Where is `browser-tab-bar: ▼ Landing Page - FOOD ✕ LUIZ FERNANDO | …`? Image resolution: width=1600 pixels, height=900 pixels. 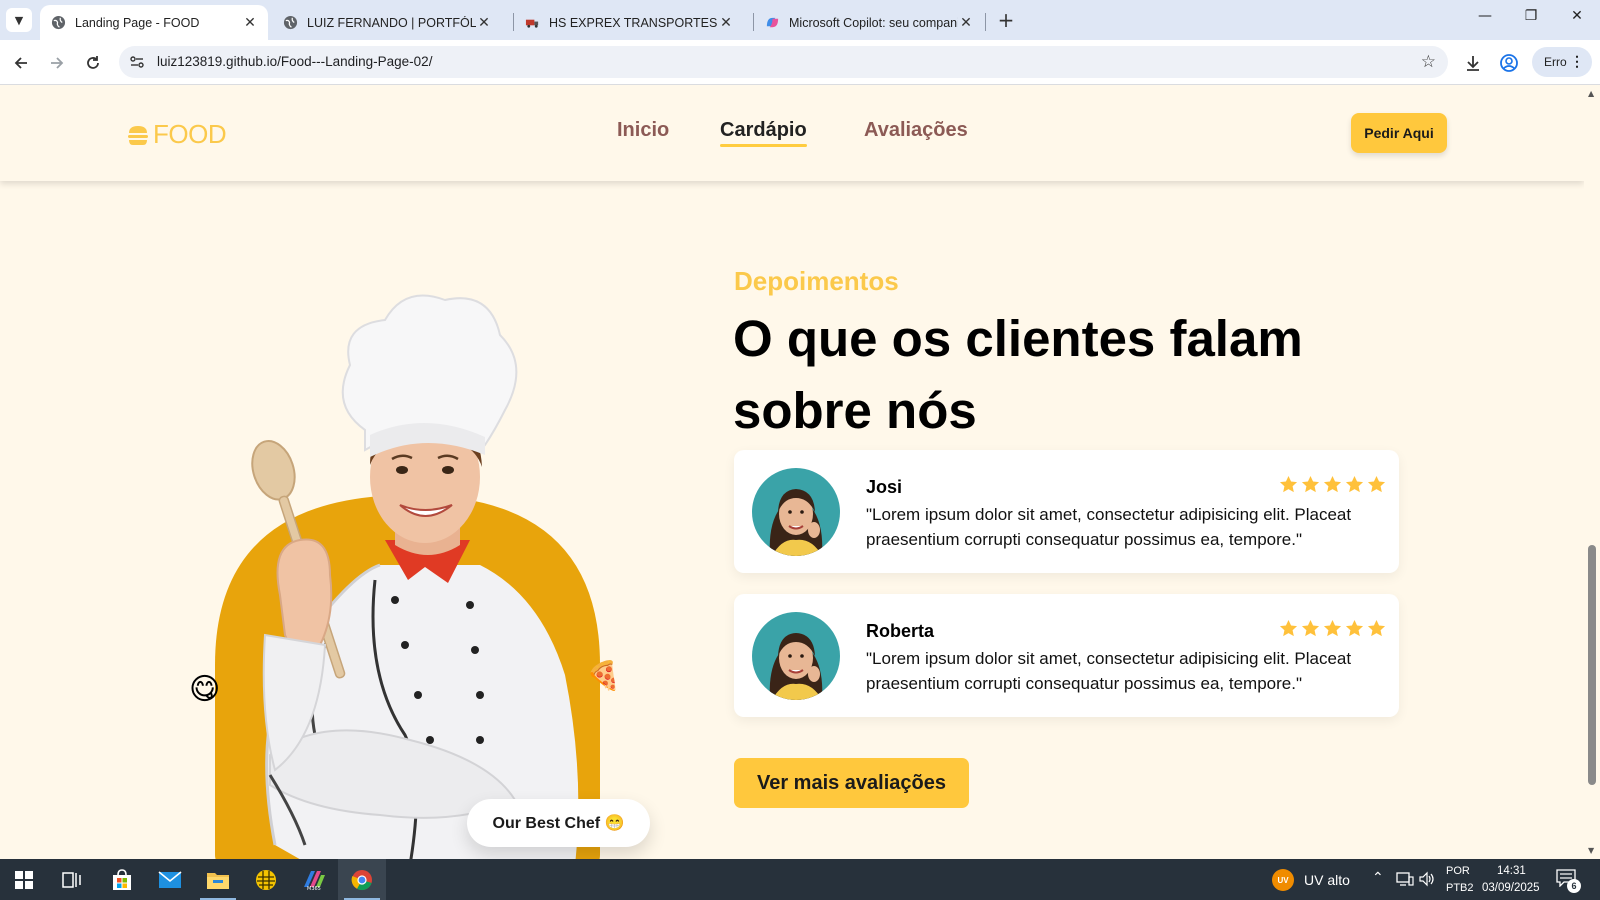
browser-tab-bar: ▼ Landing Page - FOOD ✕ LUIZ FERNANDO | … is located at coordinates (800, 20).